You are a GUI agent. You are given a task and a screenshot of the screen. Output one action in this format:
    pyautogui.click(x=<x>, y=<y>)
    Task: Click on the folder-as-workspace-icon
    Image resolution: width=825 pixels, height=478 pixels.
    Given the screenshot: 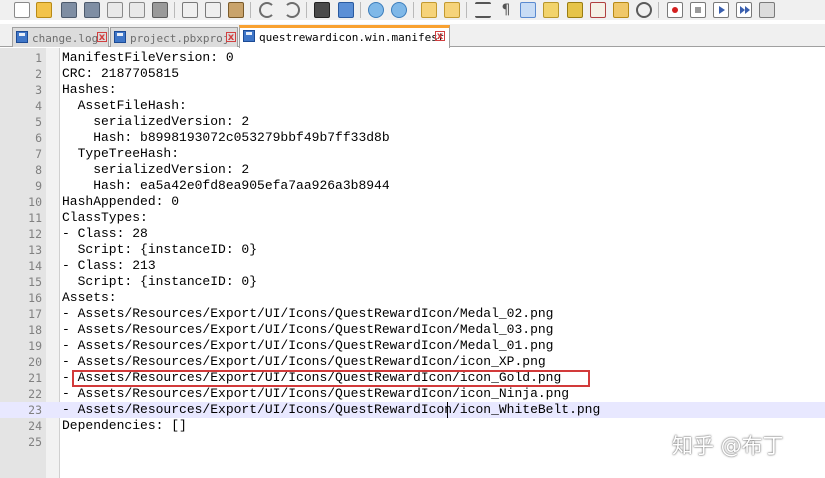 What is the action you would take?
    pyautogui.click(x=598, y=10)
    